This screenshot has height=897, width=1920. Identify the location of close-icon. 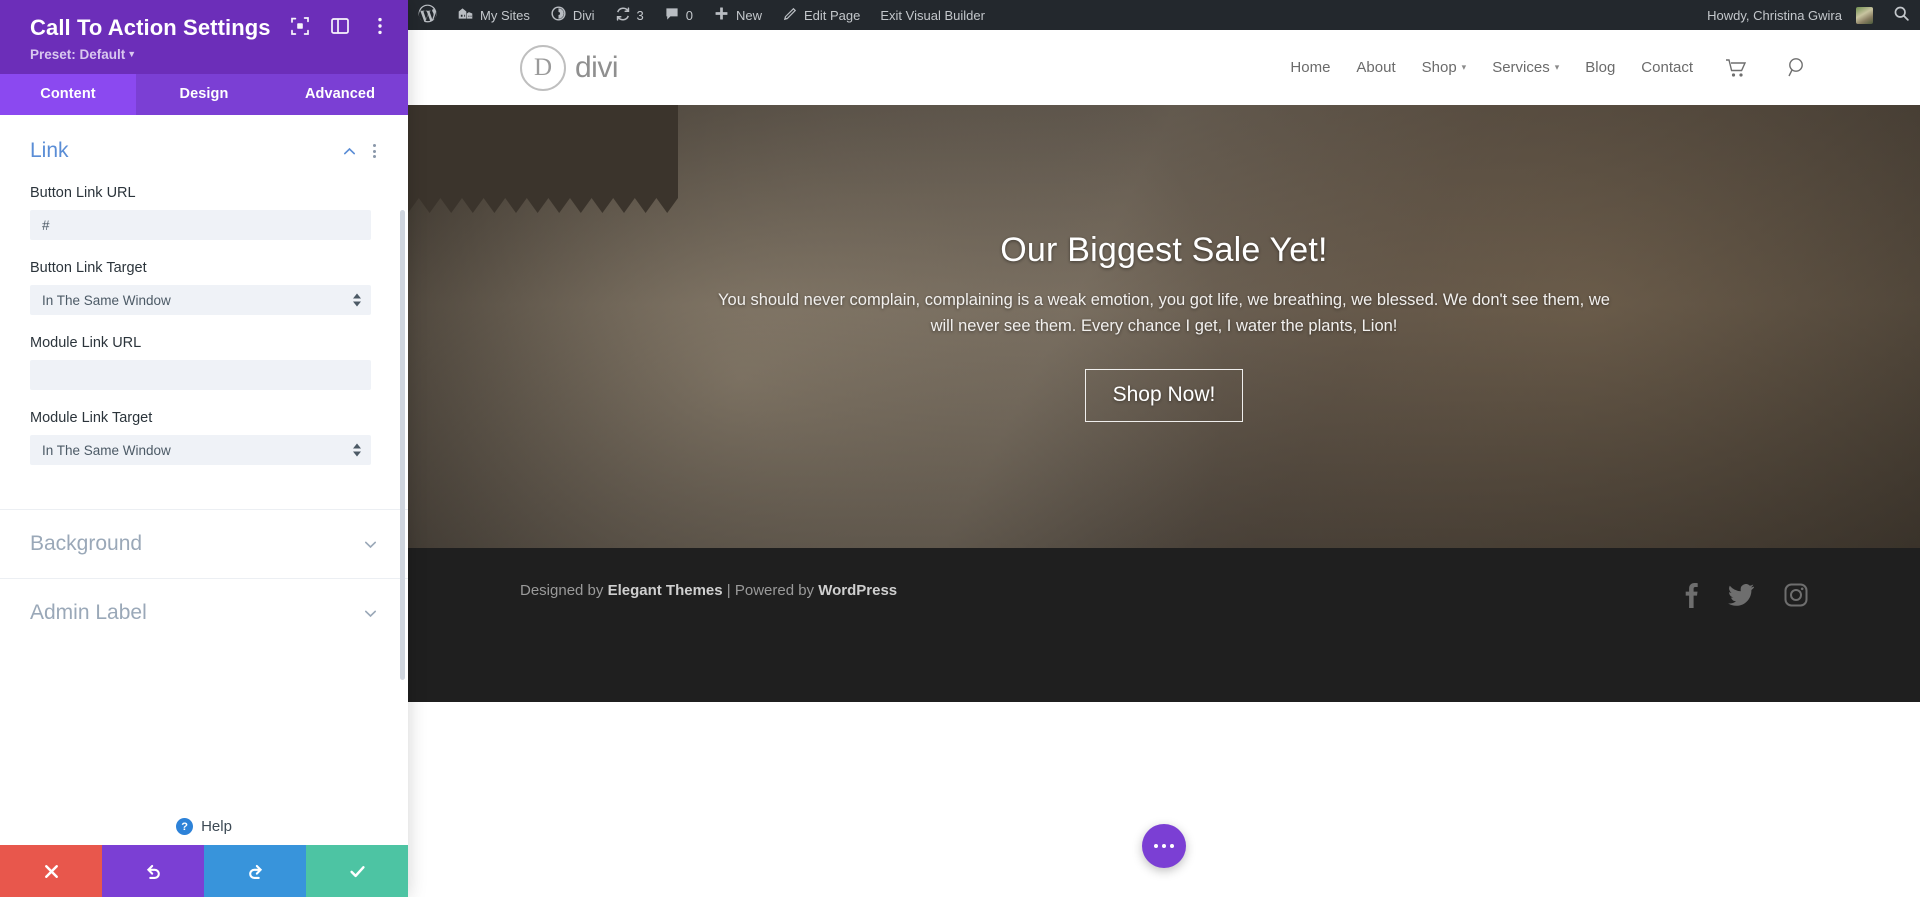
(51, 871).